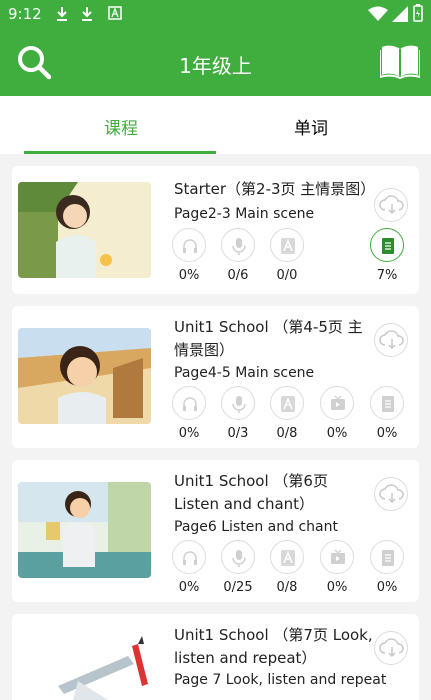 The image size is (431, 700). What do you see at coordinates (275, 189) in the screenshot?
I see `lesson-title: Starter（第2-3页 主情景图）` at bounding box center [275, 189].